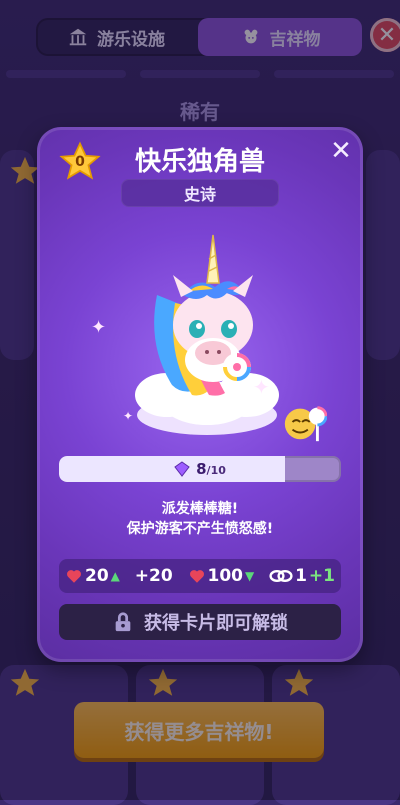  I want to click on mascot-title: 快乐独角兽, so click(199, 162).